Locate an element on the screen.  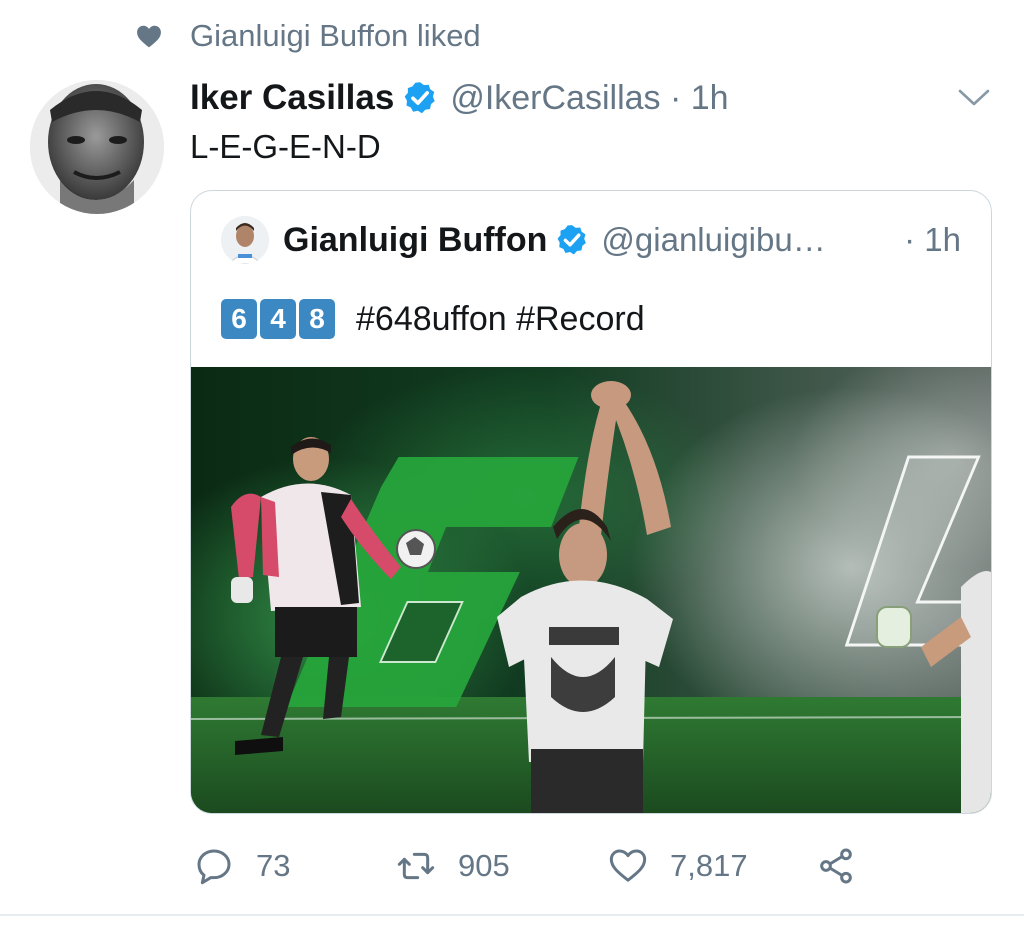
social-context-label: Gianluigi Buffon liked is located at coordinates (335, 36).